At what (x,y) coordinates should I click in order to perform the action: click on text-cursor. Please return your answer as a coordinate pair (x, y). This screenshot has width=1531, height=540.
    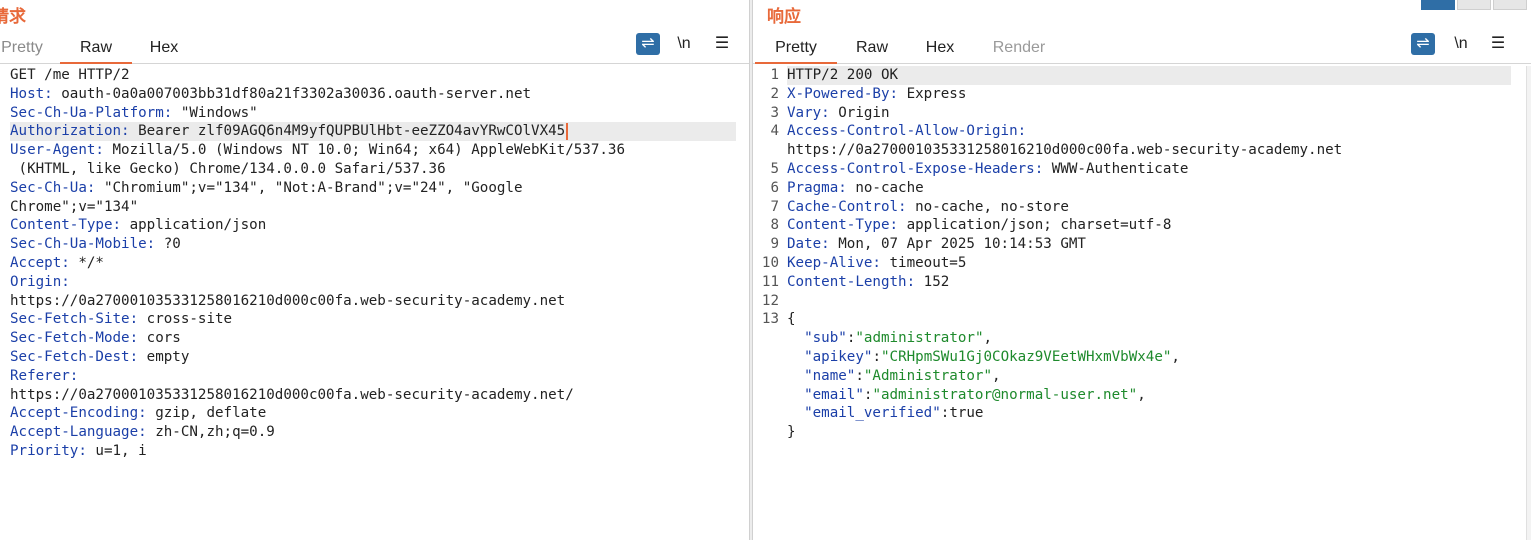
    Looking at the image, I should click on (567, 131).